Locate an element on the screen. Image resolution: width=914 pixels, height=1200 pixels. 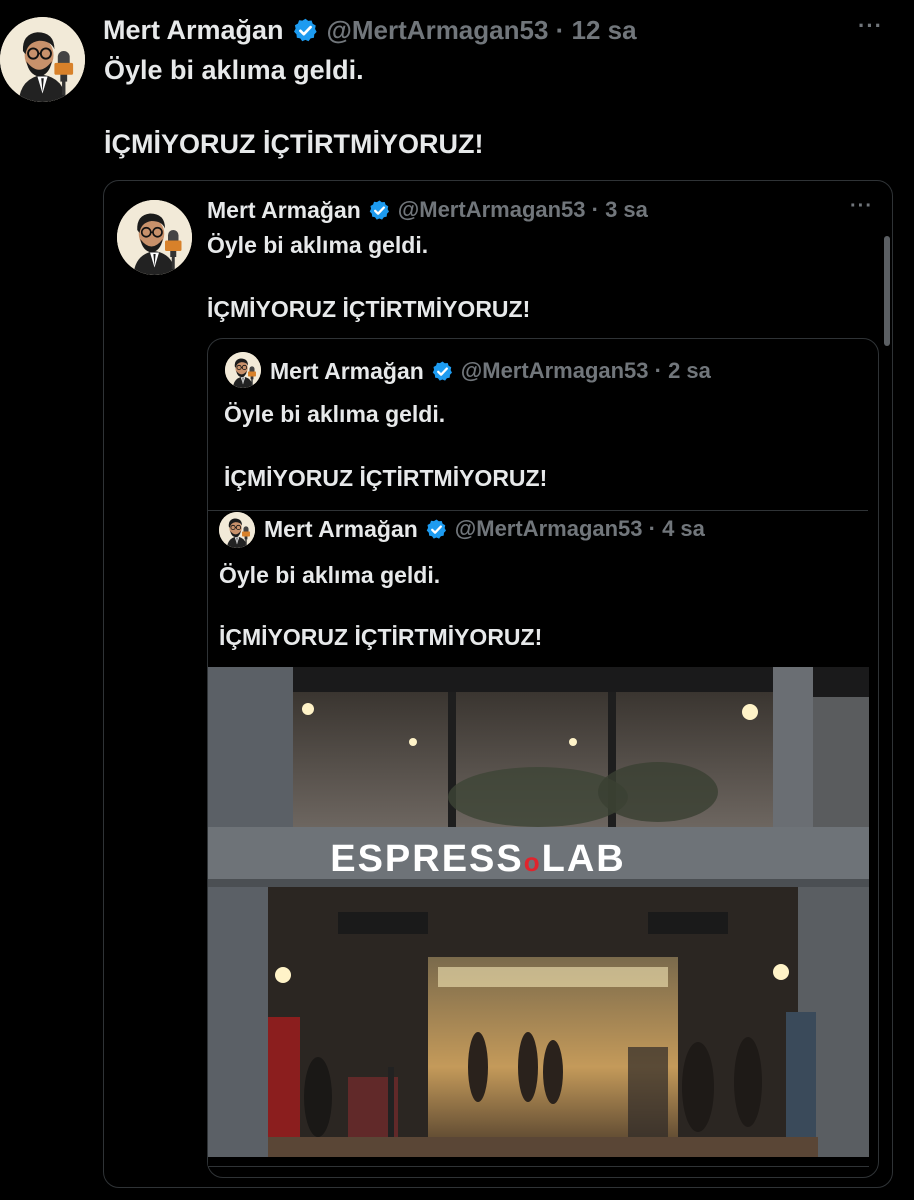
nested-author-name: Mert Armağan is located at coordinates (347, 371).